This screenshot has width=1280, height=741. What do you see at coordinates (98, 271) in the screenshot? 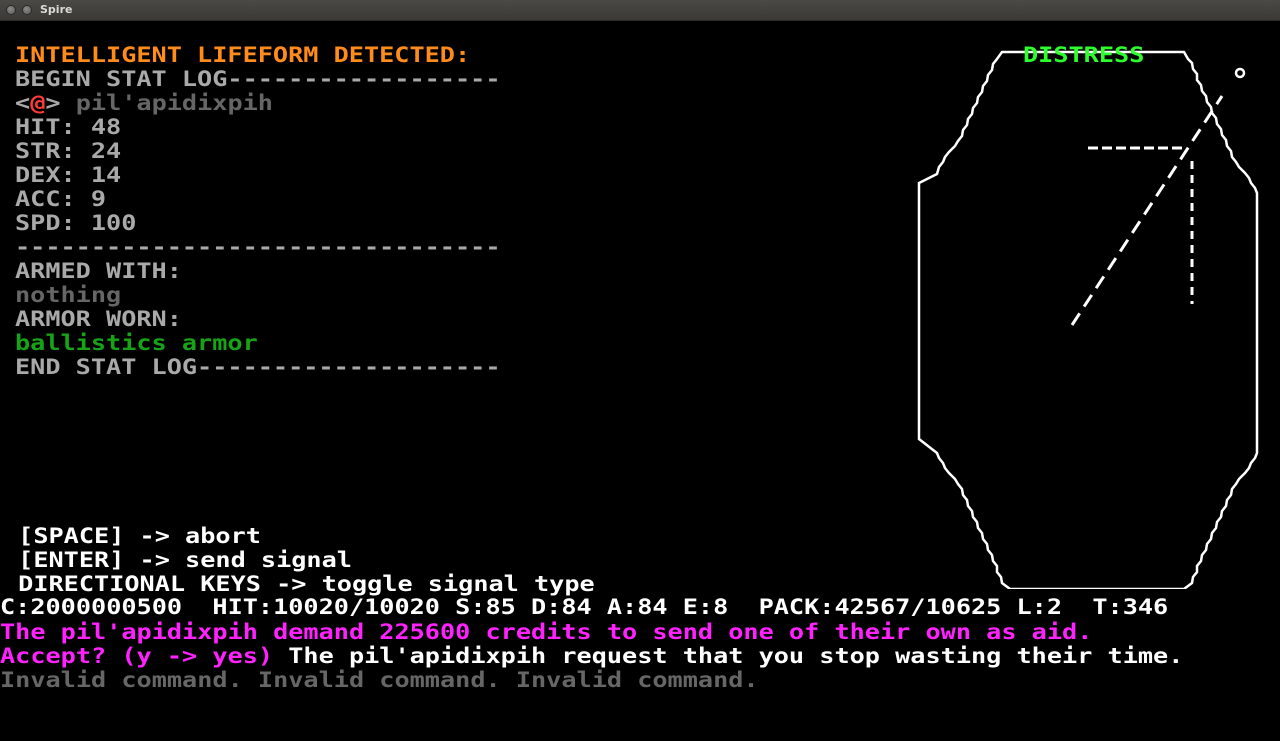
I see `armed-with-label: ARMED WITH:` at bounding box center [98, 271].